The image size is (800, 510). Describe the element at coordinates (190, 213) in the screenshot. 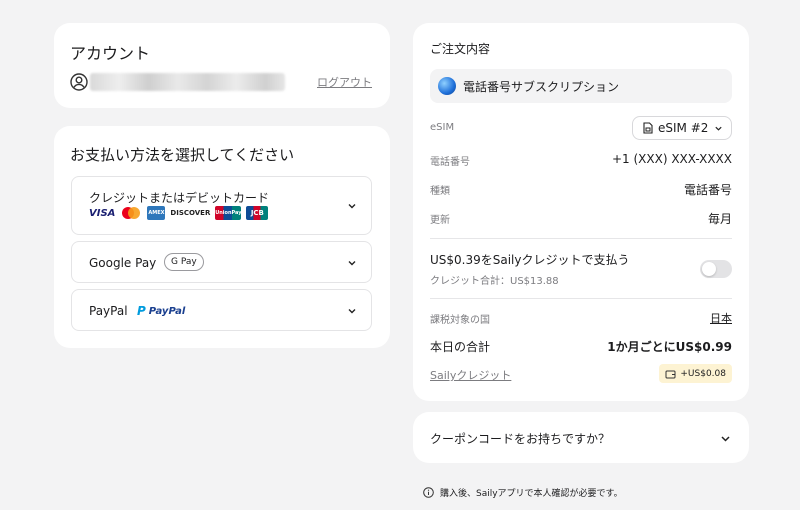

I see `discover-logo: DISCOVER` at that location.